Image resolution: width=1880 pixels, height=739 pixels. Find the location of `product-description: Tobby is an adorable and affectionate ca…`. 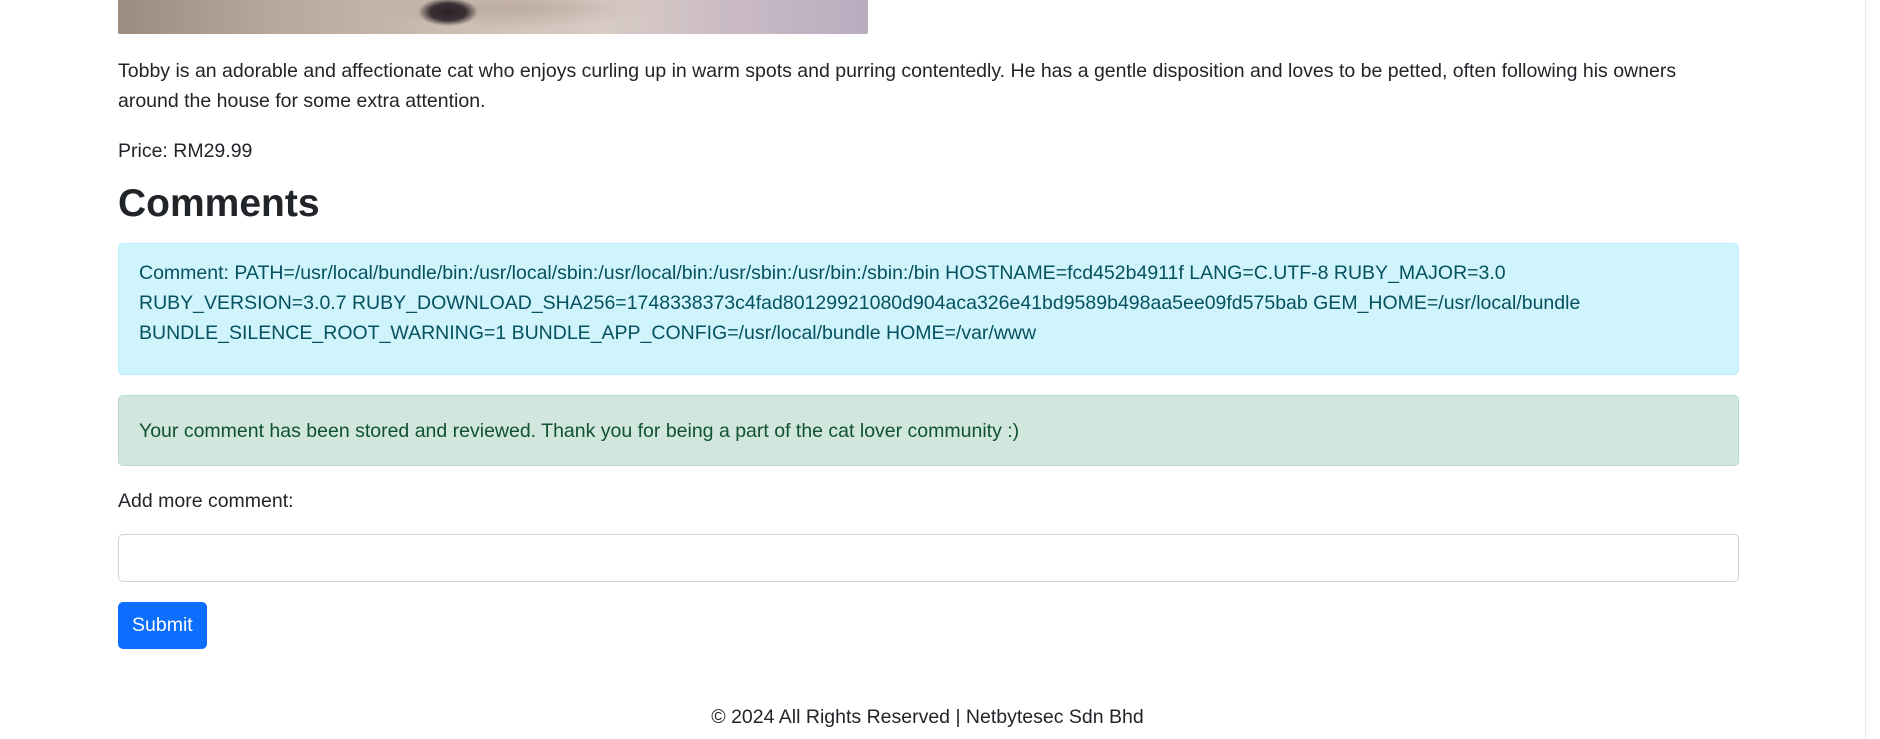

product-description: Tobby is an adorable and affectionate ca… is located at coordinates (897, 86).